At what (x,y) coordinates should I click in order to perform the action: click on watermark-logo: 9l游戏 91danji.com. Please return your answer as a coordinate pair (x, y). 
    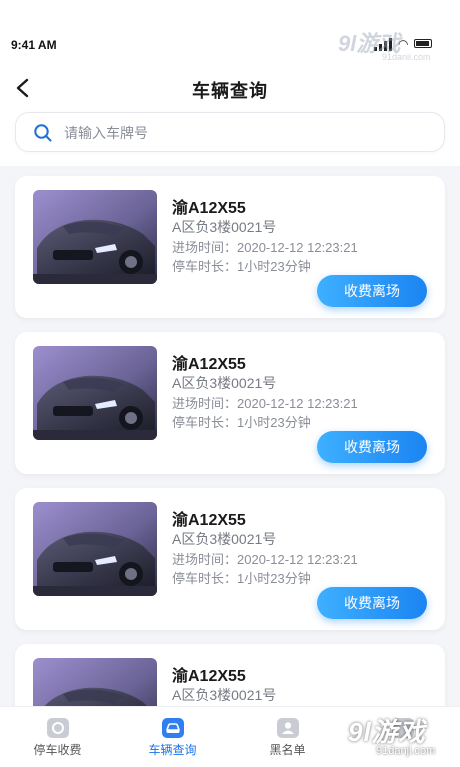
    Looking at the image, I should click on (392, 737).